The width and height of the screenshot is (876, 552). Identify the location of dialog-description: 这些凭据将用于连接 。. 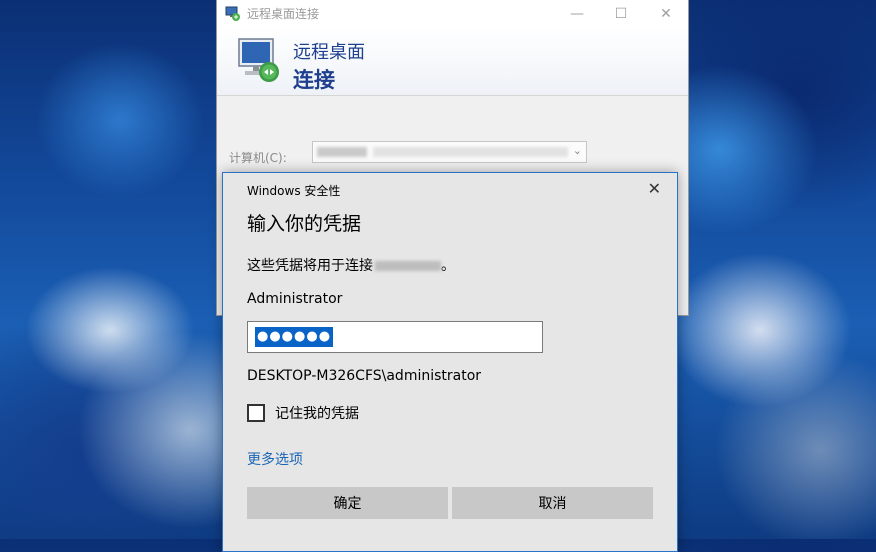
(351, 265).